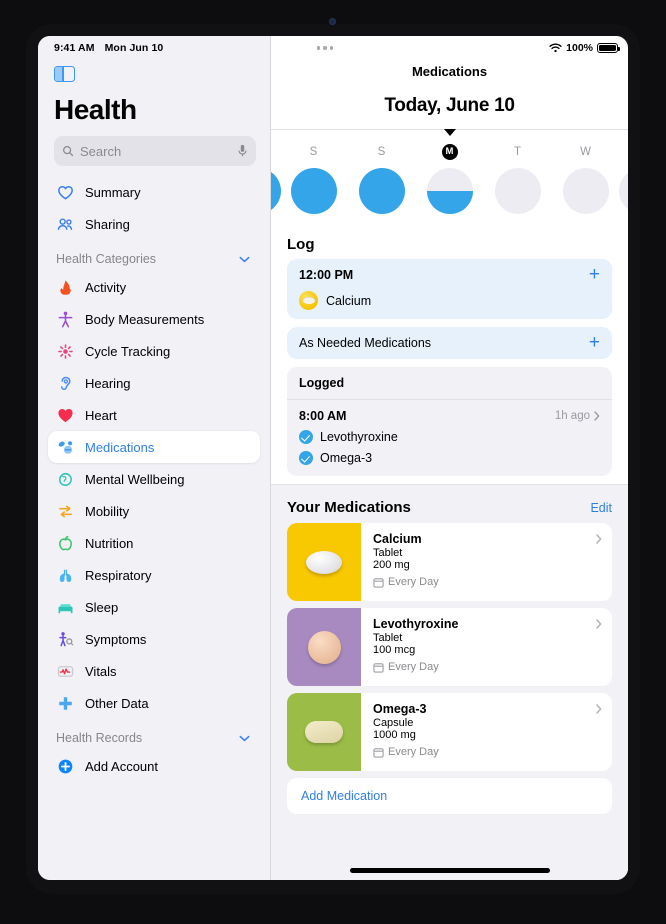 The height and width of the screenshot is (924, 666). I want to click on as-needed-row: As Needed Medications +, so click(449, 342).